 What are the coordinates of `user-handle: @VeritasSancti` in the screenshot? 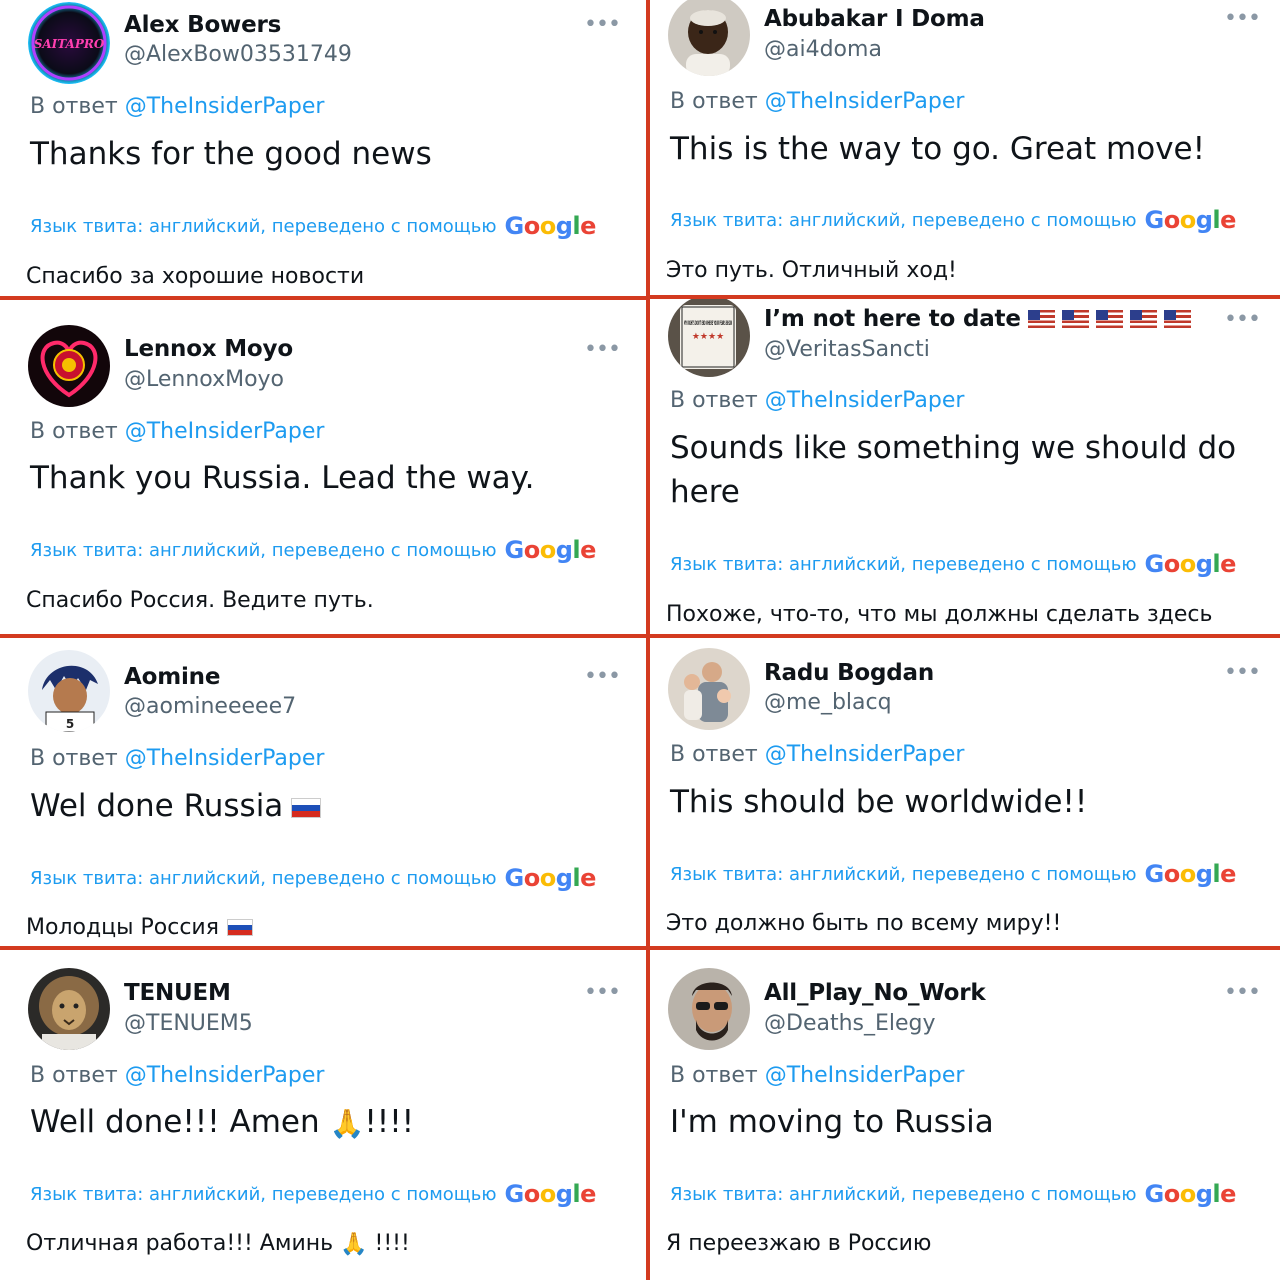 It's located at (847, 349).